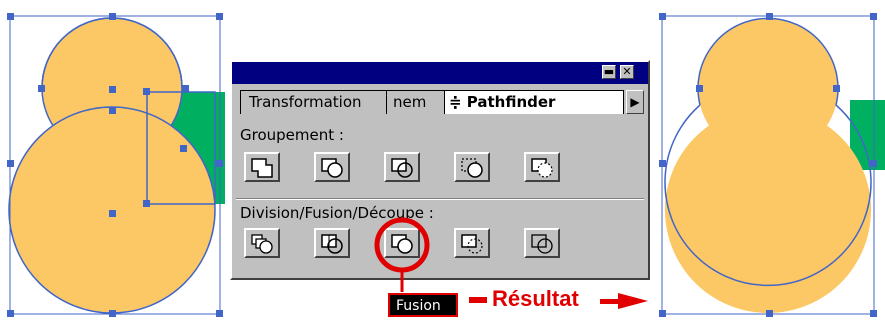  What do you see at coordinates (423, 305) in the screenshot?
I see `fusion-tooltip: Fusion` at bounding box center [423, 305].